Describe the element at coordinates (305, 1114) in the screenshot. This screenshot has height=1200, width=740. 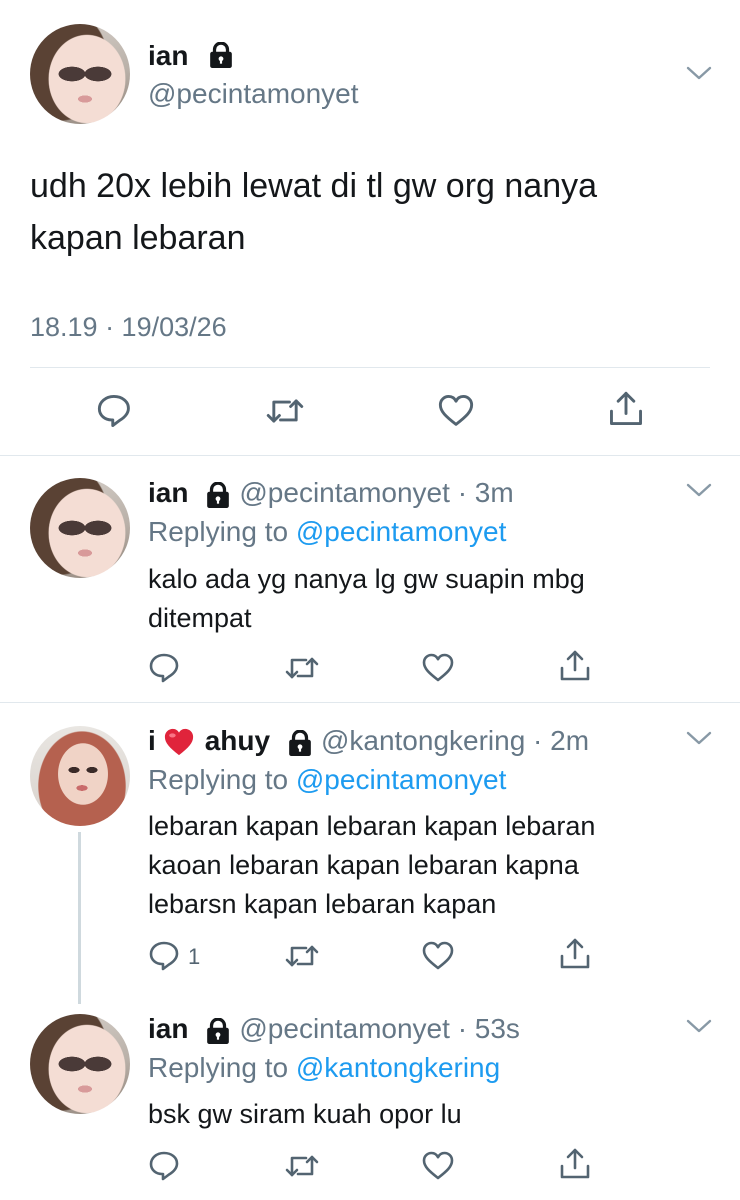
I see `reply-text: bsk gw siram kuah opor lu` at that location.